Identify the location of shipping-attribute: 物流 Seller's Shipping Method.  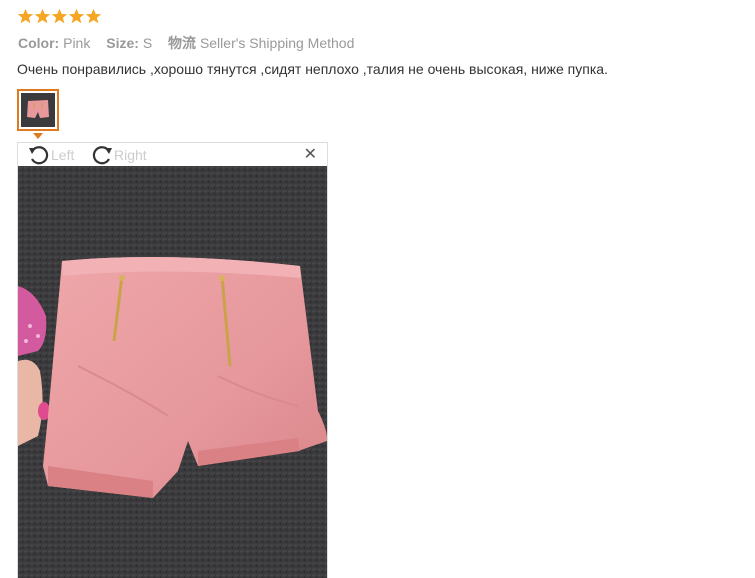
(267, 43).